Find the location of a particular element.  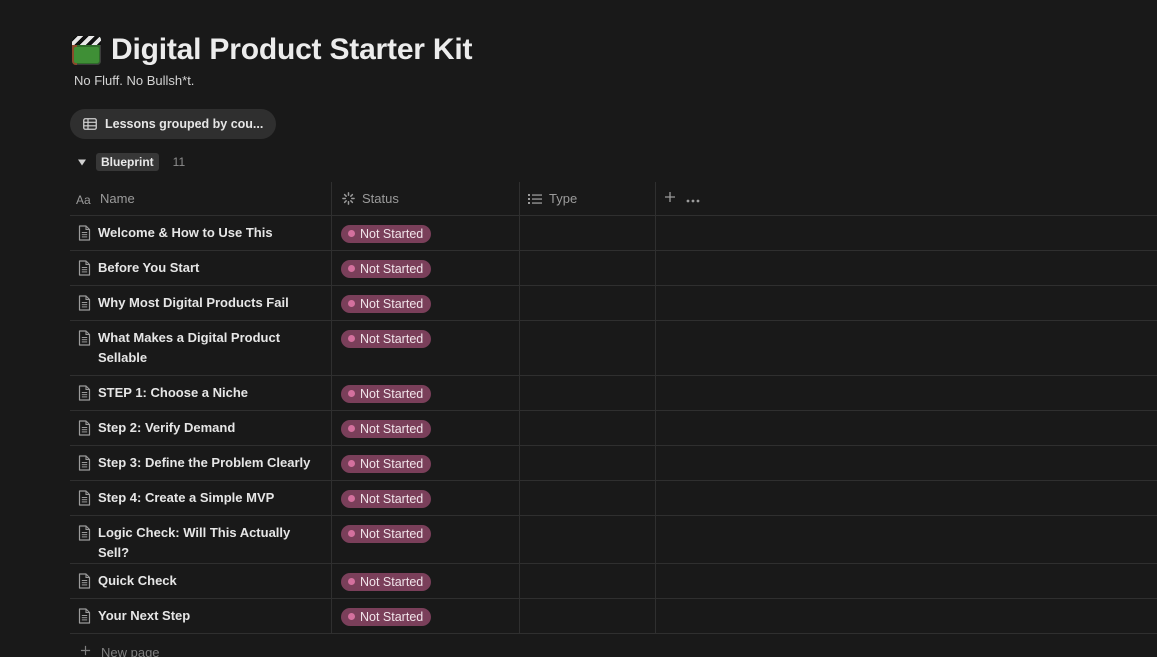

name-cell: Why Most Digital Products Fail is located at coordinates (200, 303).